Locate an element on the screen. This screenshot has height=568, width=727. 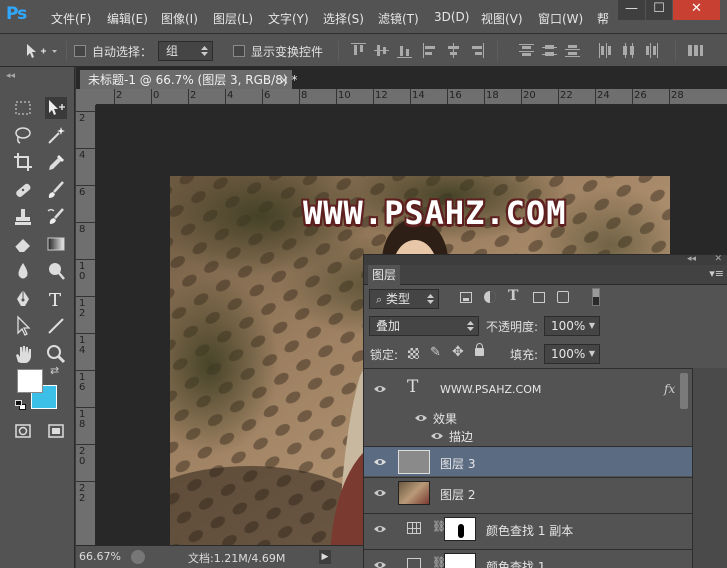
eyedropper-tool-icon is located at coordinates (56, 162).